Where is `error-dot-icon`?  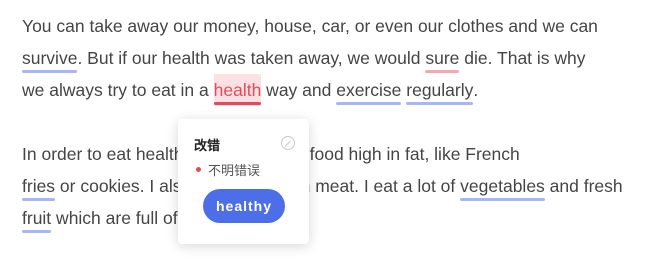
error-dot-icon is located at coordinates (198, 169).